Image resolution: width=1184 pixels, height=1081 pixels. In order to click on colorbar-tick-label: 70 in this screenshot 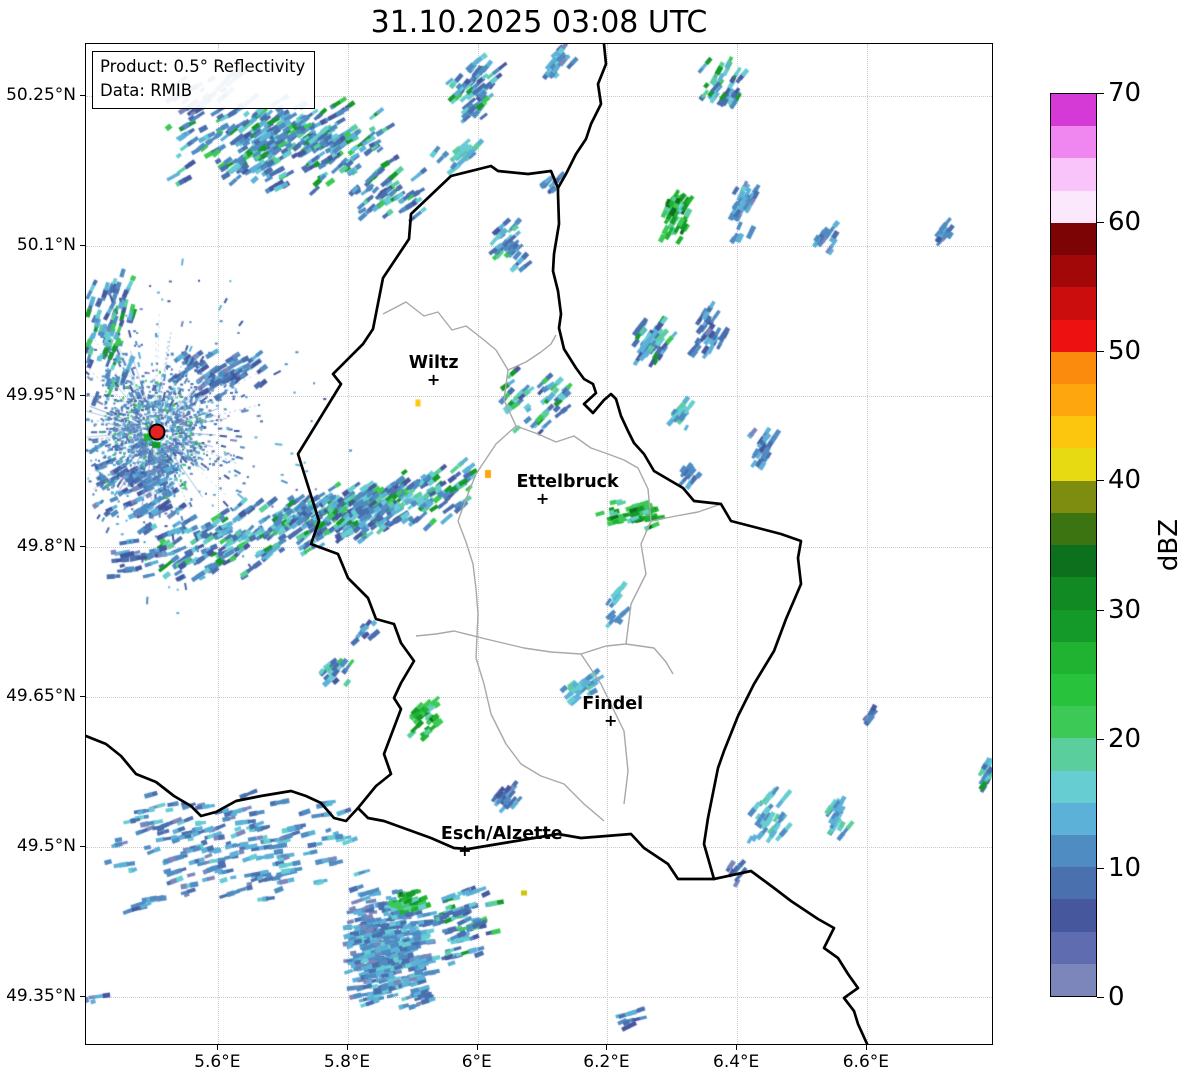, I will do `click(1125, 93)`.